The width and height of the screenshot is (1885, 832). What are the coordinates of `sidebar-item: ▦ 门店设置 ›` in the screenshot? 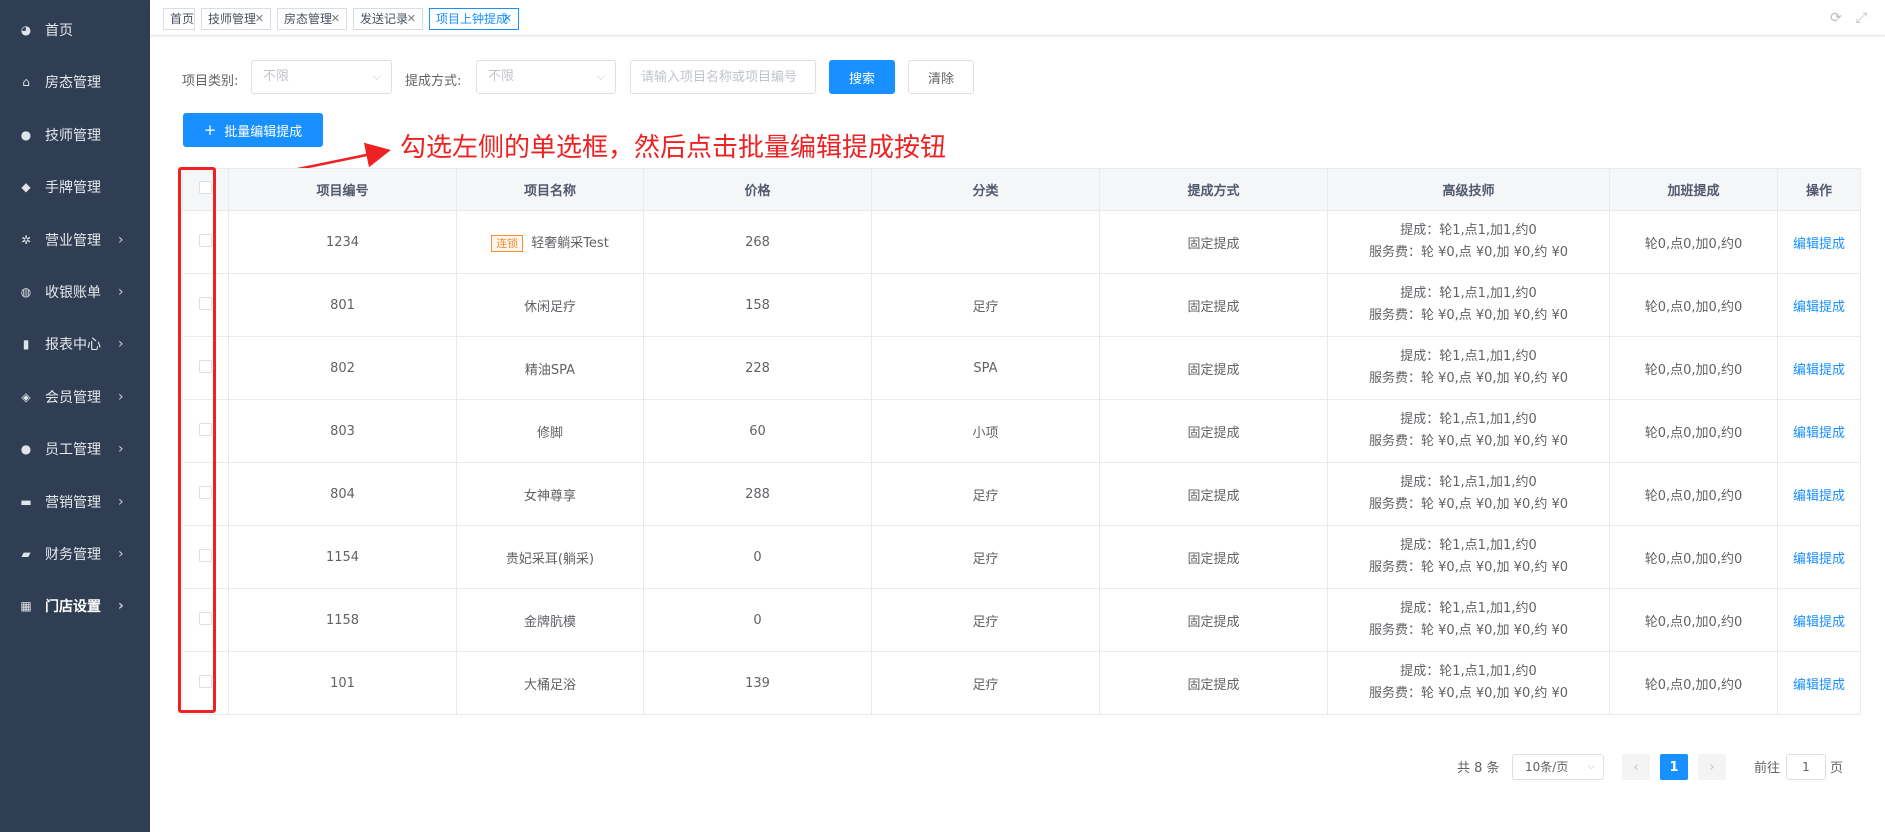 It's located at (75, 606).